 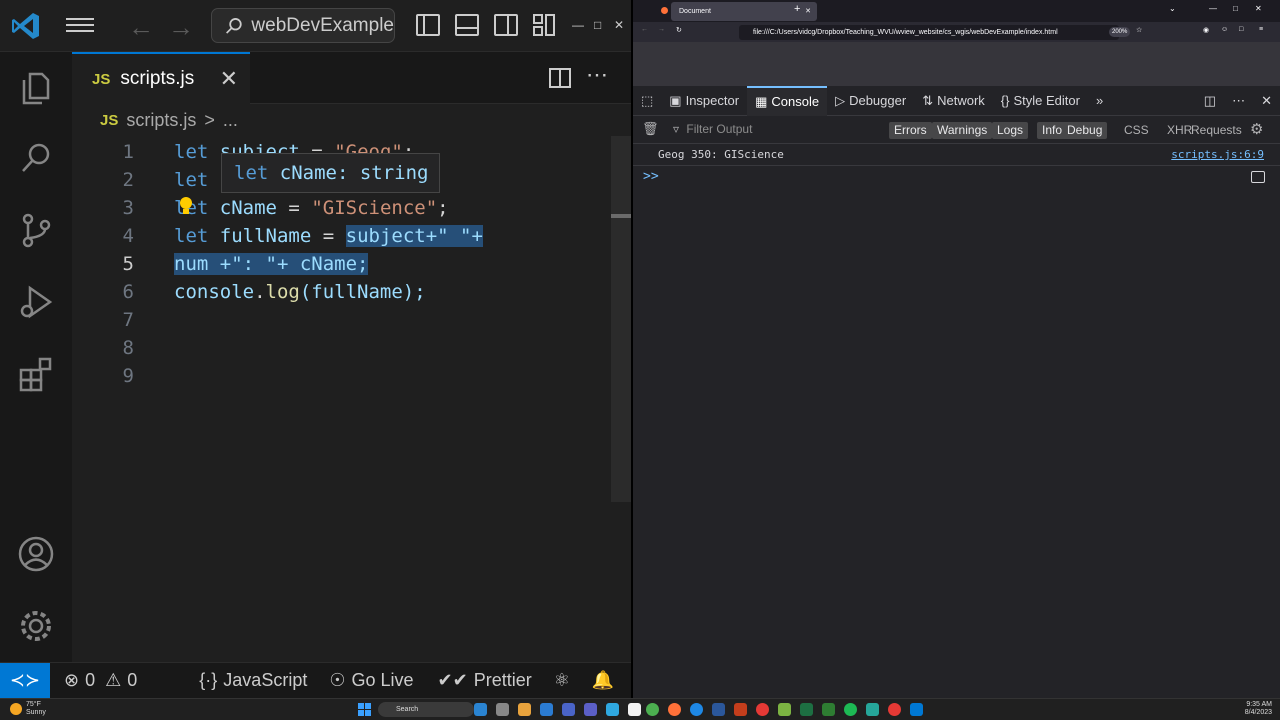 I want to click on remote-icon: ≺≻, so click(x=25, y=680).